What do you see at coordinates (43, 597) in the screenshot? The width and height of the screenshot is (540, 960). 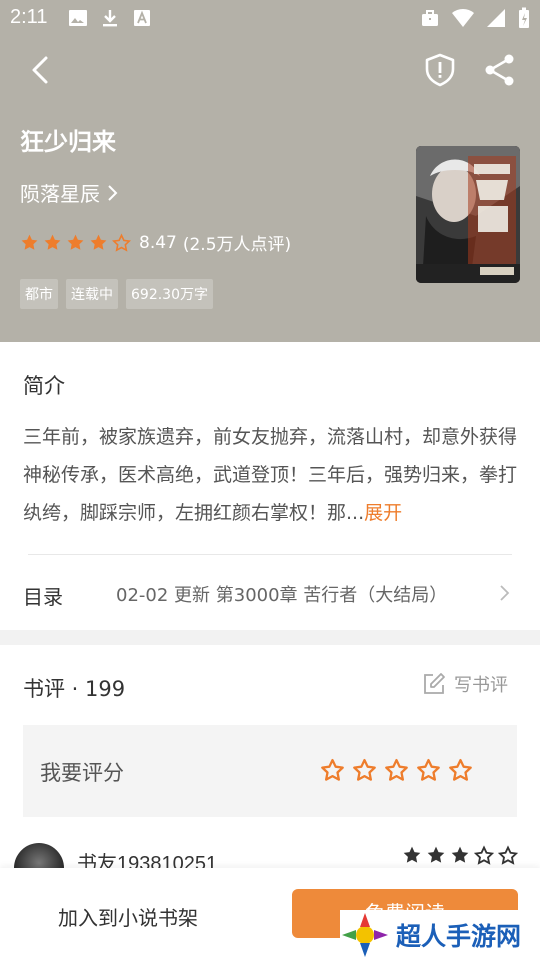 I see `toc-label: 目录` at bounding box center [43, 597].